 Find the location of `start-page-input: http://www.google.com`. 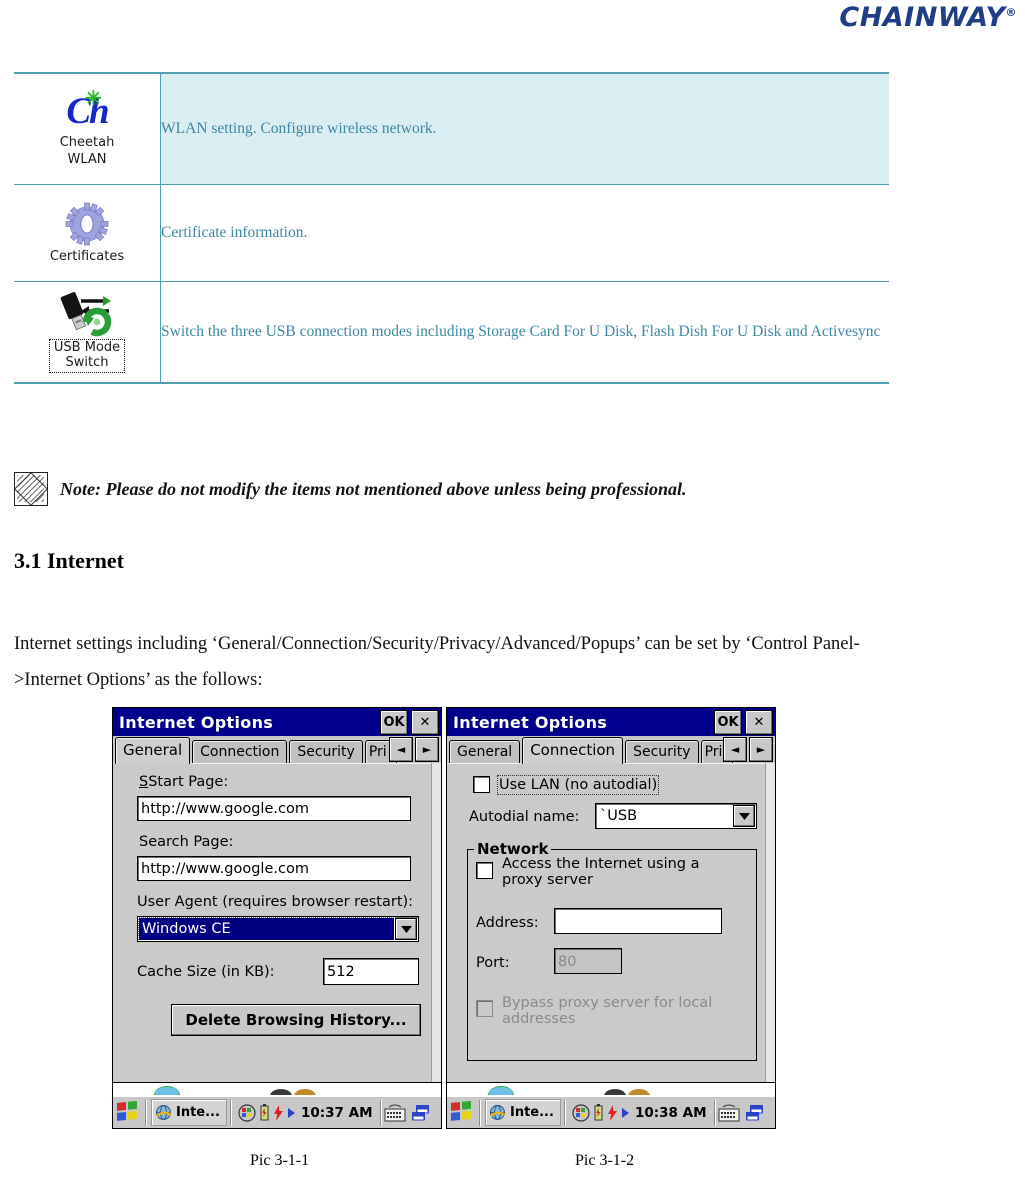

start-page-input: http://www.google.com is located at coordinates (274, 808).